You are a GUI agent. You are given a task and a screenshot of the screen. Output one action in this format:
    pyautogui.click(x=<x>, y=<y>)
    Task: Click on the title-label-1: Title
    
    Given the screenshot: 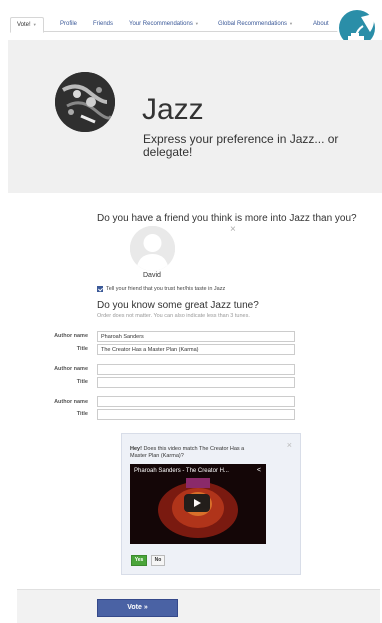 What is the action you would take?
    pyautogui.click(x=82, y=349)
    